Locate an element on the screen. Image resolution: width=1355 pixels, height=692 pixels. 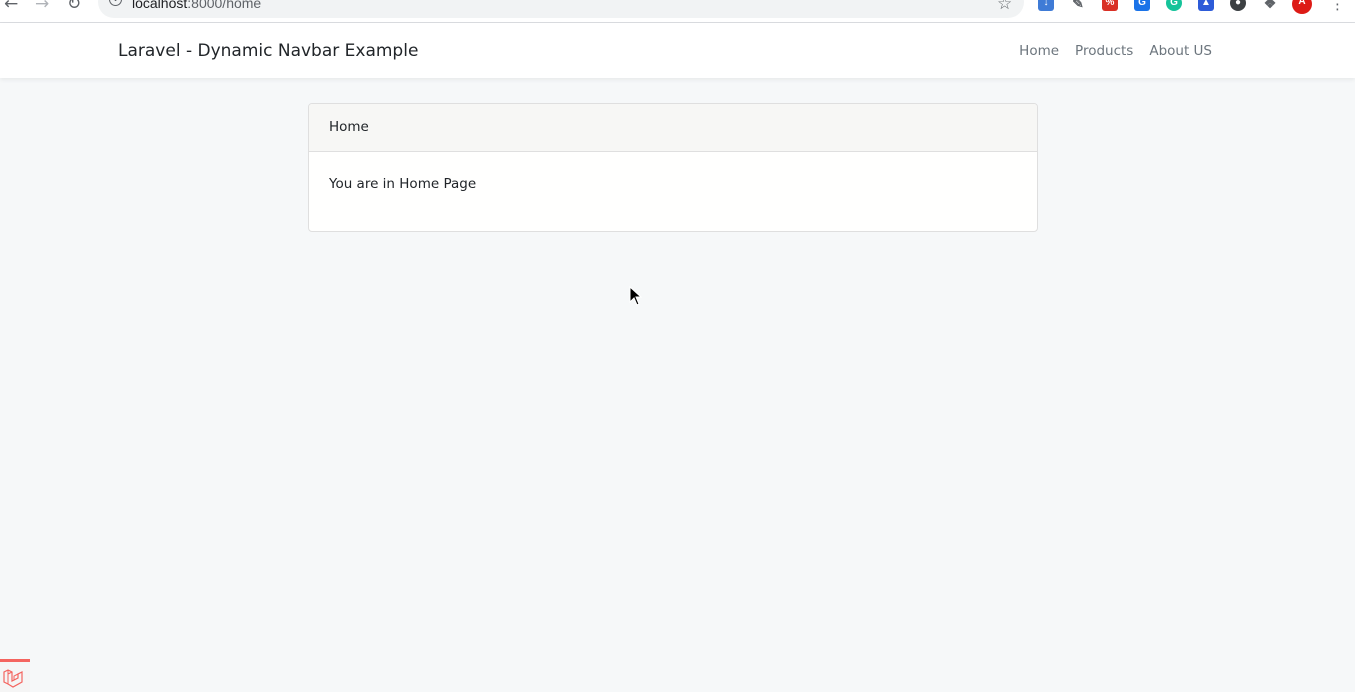
circle-extension-icon: ● is located at coordinates (1238, 5).